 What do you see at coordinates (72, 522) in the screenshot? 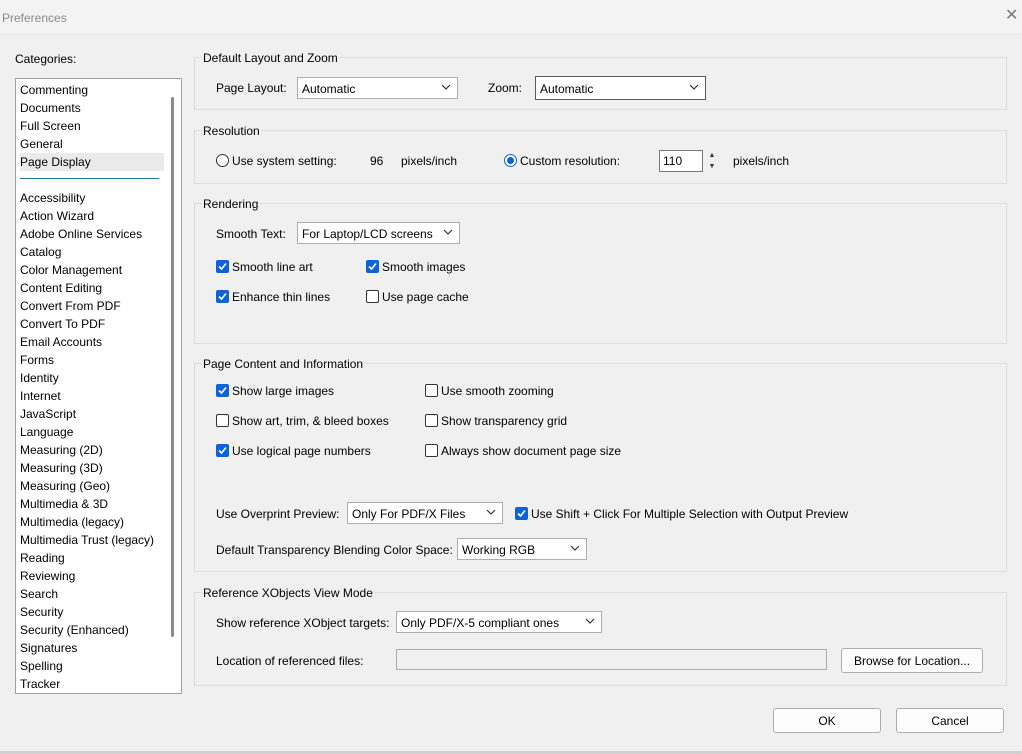
I see `category-item-multimedia-legacy: Multimedia (legacy)` at bounding box center [72, 522].